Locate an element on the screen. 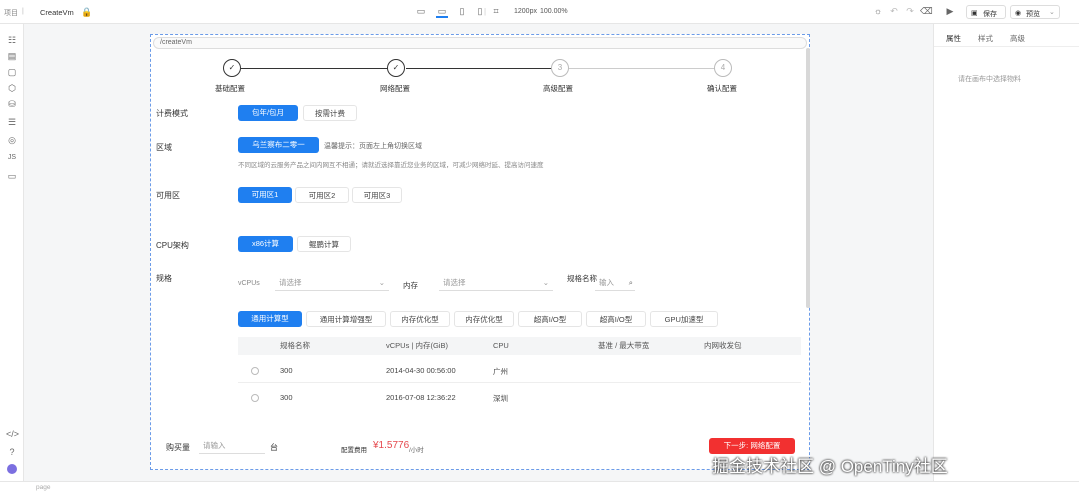 This screenshot has height=495, width=1079. clear-icon: ⌫ is located at coordinates (926, 11).